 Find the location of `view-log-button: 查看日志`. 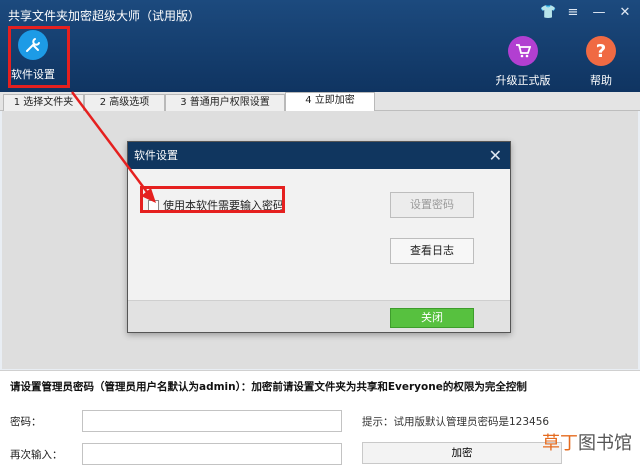

view-log-button: 查看日志 is located at coordinates (432, 251).